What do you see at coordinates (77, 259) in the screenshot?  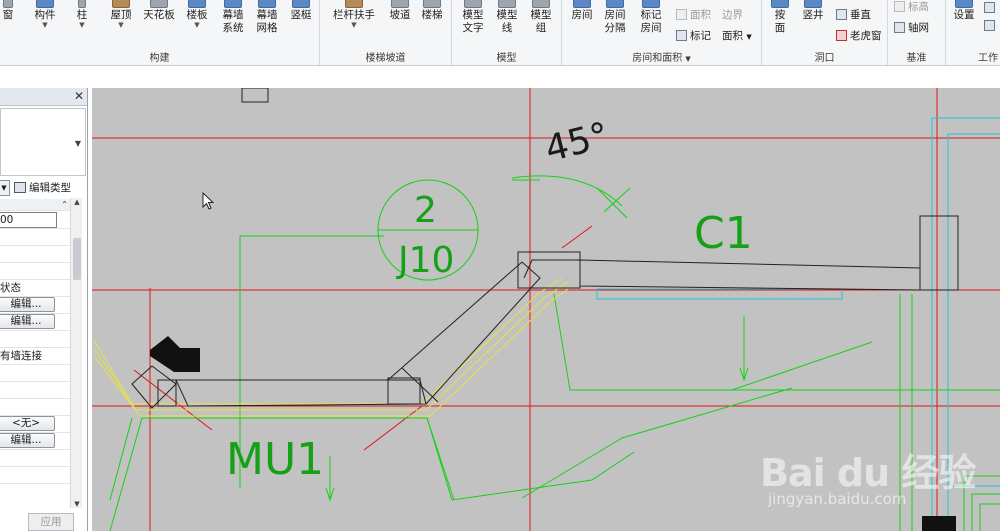 I see `scrollbar-thumb` at bounding box center [77, 259].